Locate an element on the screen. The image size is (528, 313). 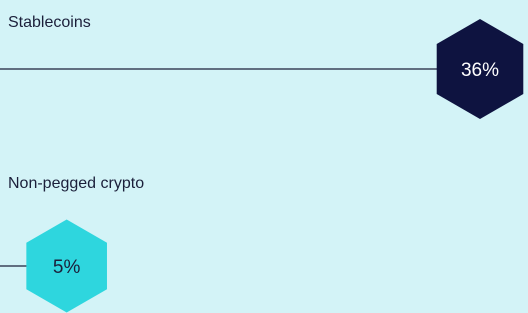
value-label: 5% is located at coordinates (67, 267).